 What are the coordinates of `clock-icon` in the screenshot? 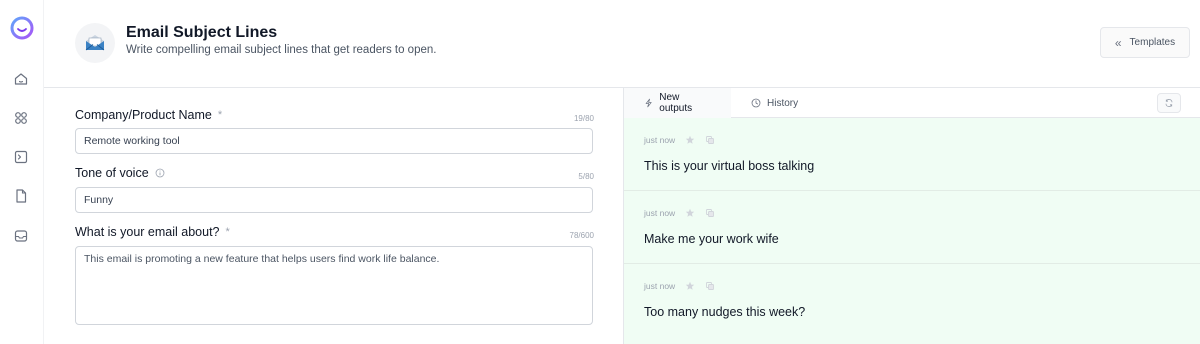 It's located at (756, 103).